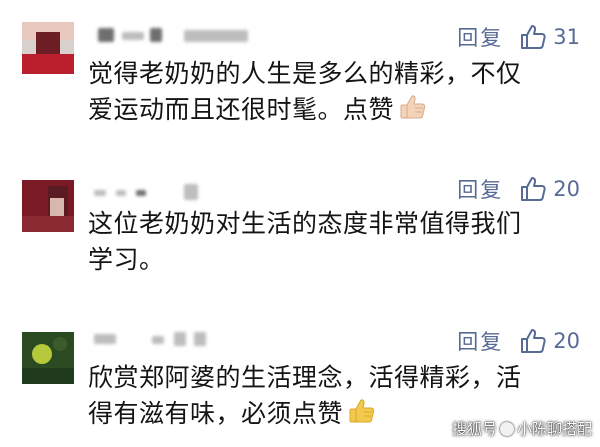  What do you see at coordinates (305, 223) in the screenshot?
I see `comment-text-line: 这位老奶奶对生活的态度非常值得我们` at bounding box center [305, 223].